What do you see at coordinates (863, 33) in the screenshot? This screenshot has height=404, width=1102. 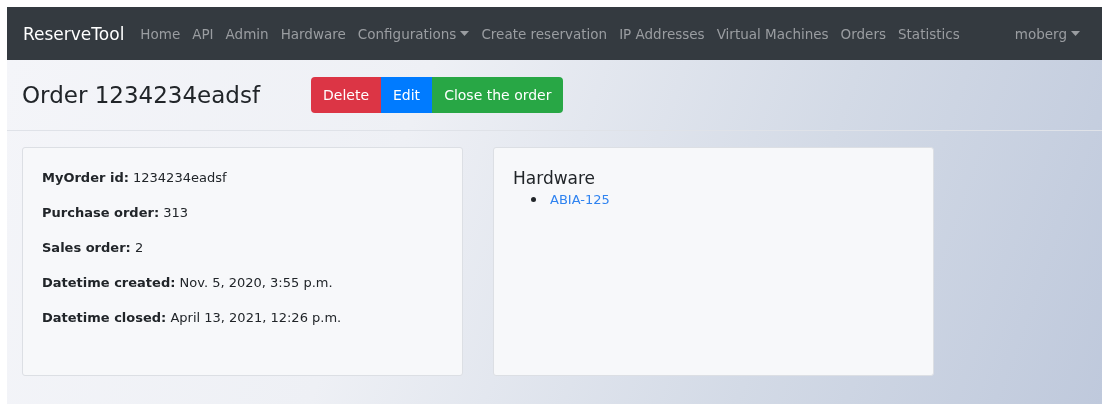 I see `nav-link: Orders` at bounding box center [863, 33].